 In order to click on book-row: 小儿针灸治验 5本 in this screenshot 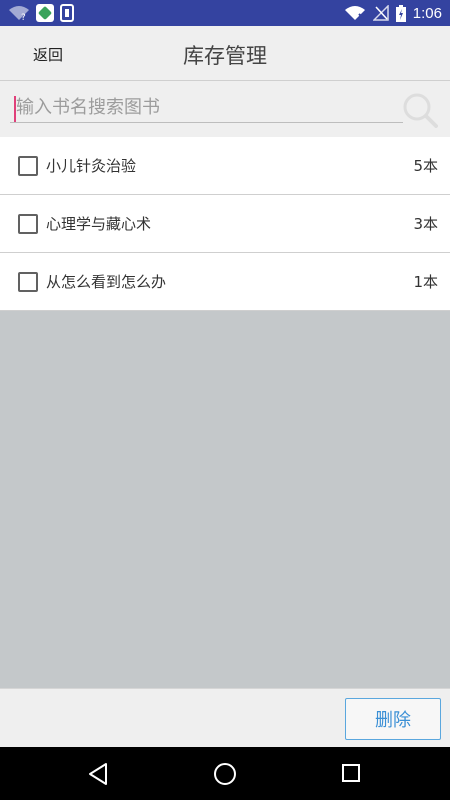, I will do `click(225, 166)`.